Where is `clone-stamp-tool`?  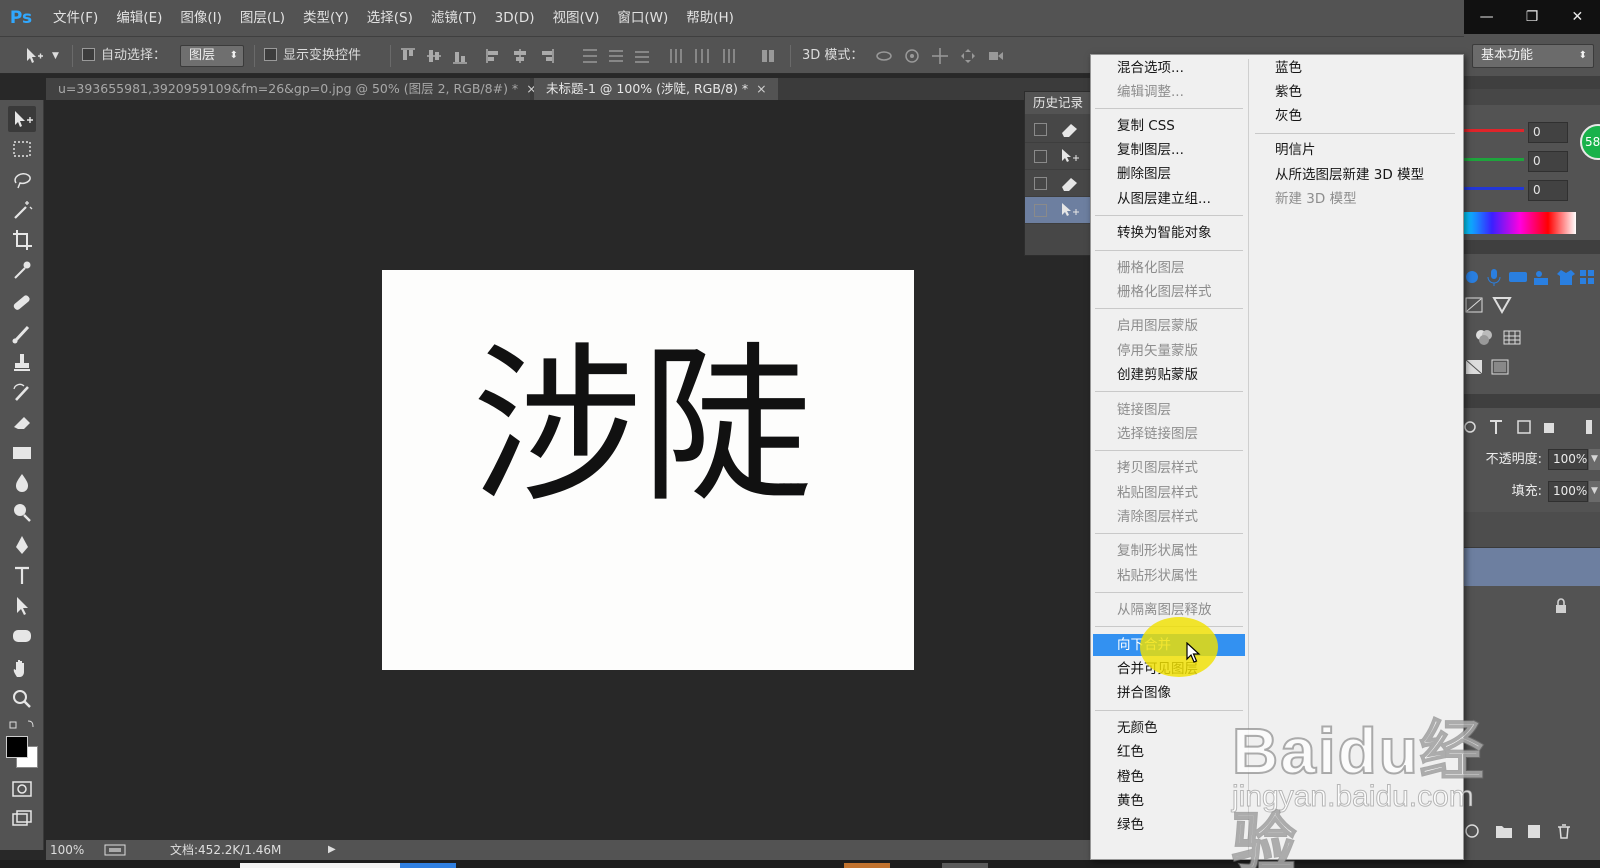
clone-stamp-tool is located at coordinates (22, 363).